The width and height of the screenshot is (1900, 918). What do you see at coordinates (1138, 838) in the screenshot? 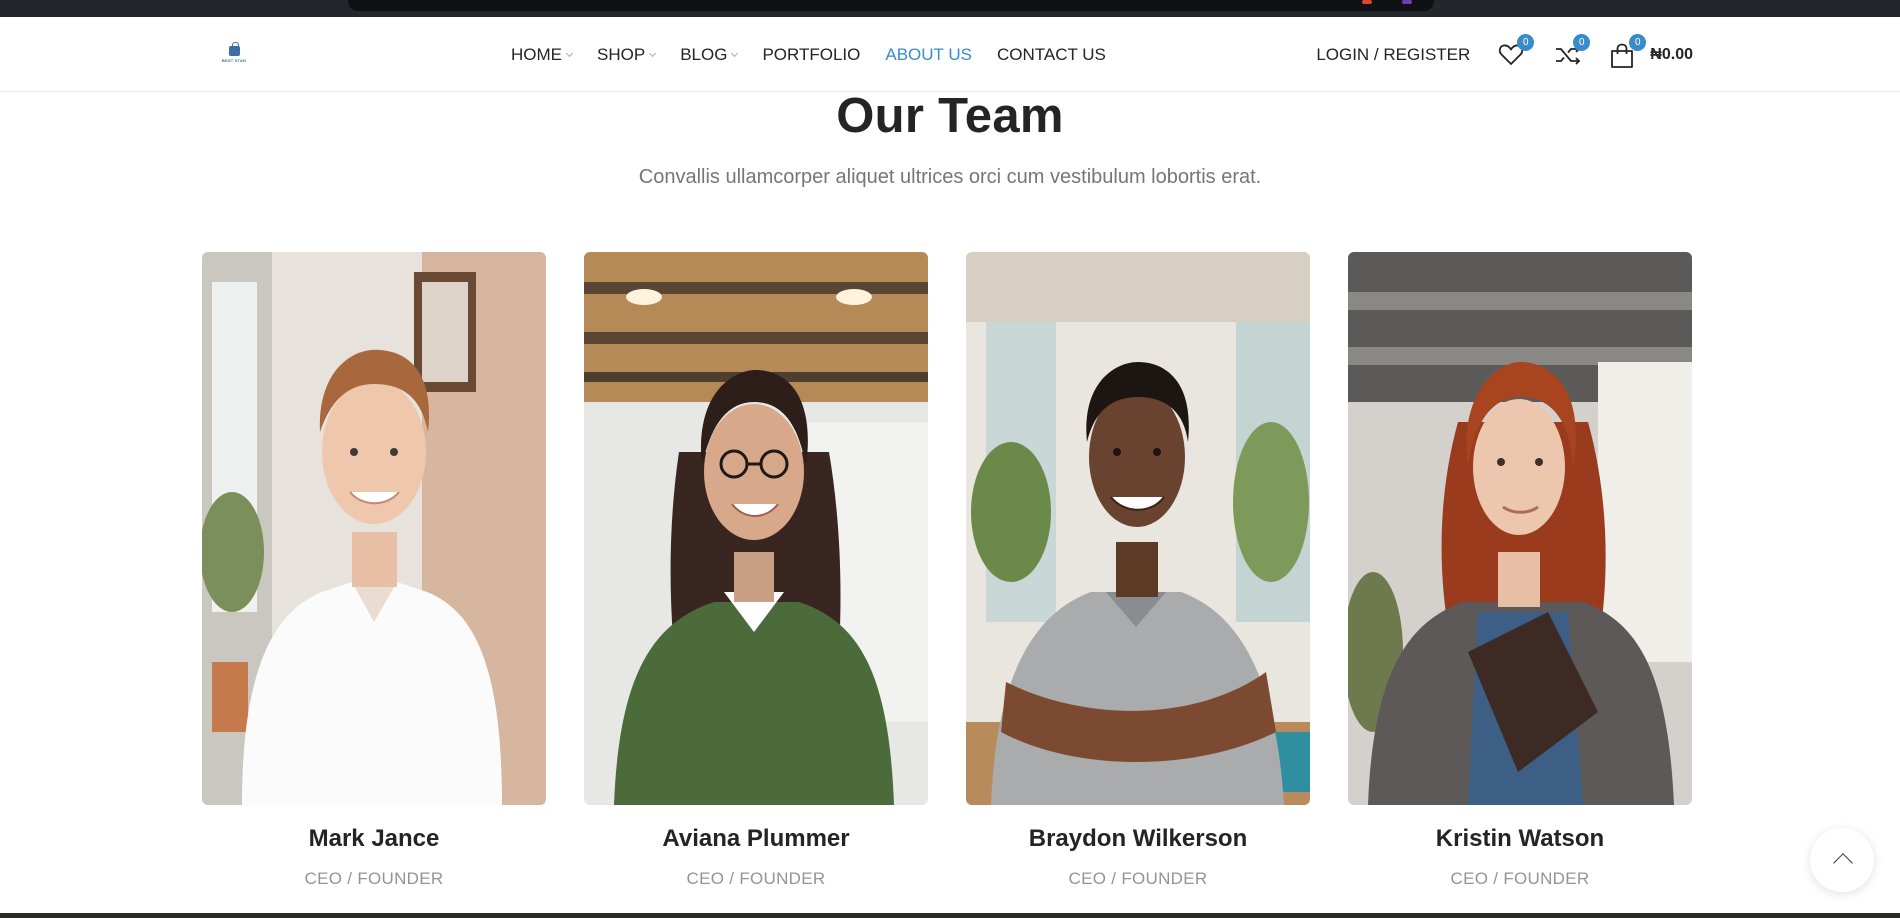
I see `team-member-name: Braydon Wilkerson` at bounding box center [1138, 838].